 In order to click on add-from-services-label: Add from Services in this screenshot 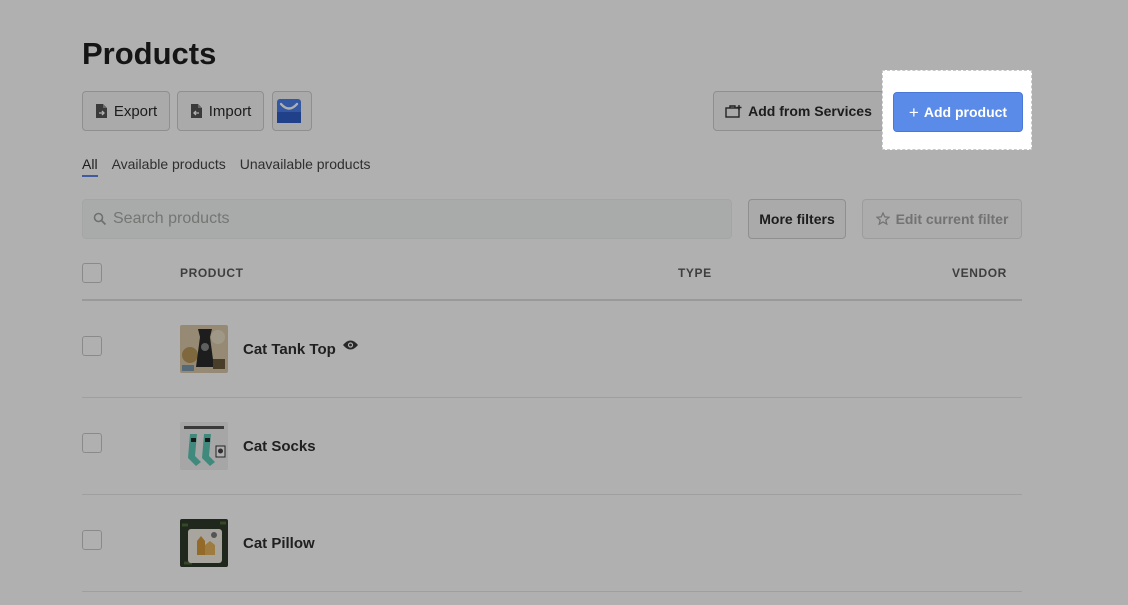, I will do `click(810, 111)`.